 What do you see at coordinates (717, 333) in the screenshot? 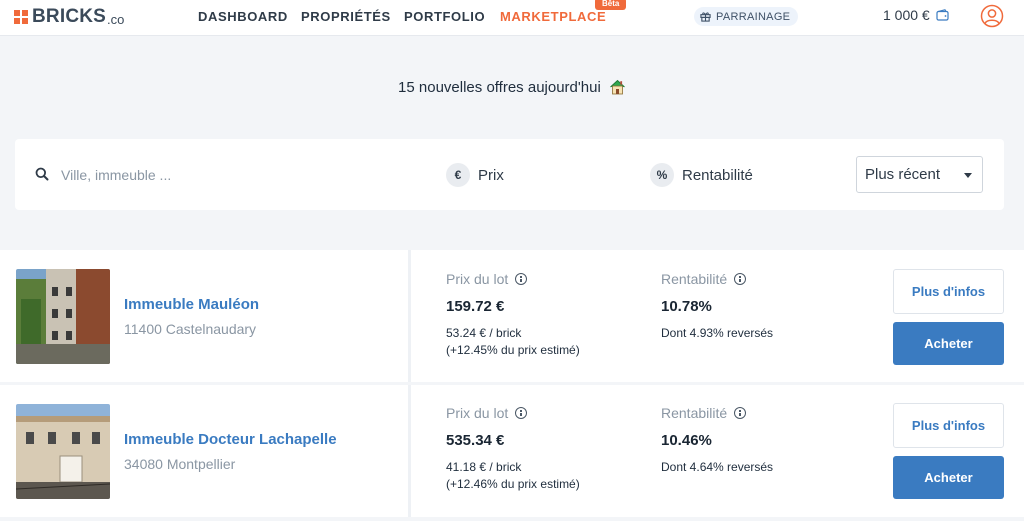
I see `yield-distributed: Dont 4.93% reversés` at bounding box center [717, 333].